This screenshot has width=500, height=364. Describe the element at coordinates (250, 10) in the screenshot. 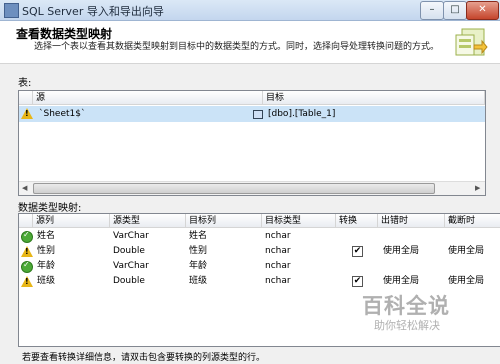

I see `title-bar: SQL Server 导入和导出向导 – □ ✕` at that location.